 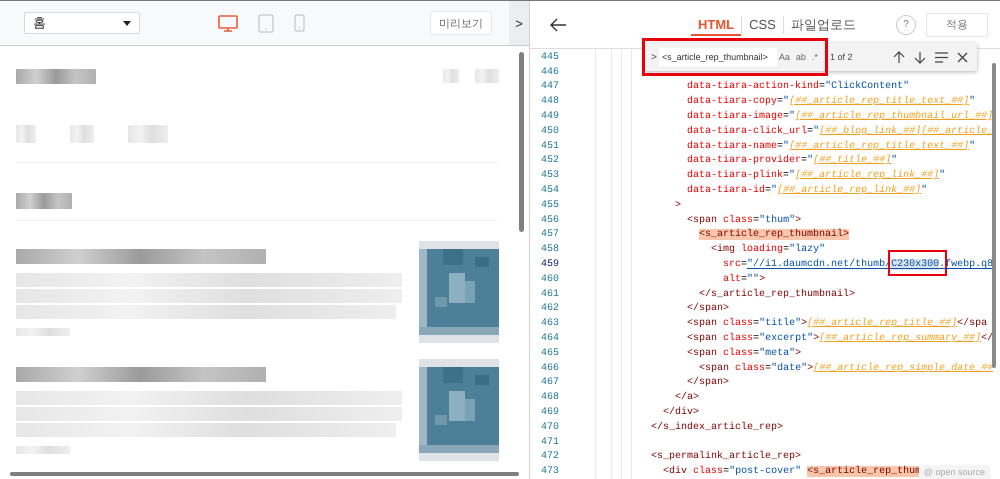 I want to click on page-select: 홈, so click(x=82, y=23).